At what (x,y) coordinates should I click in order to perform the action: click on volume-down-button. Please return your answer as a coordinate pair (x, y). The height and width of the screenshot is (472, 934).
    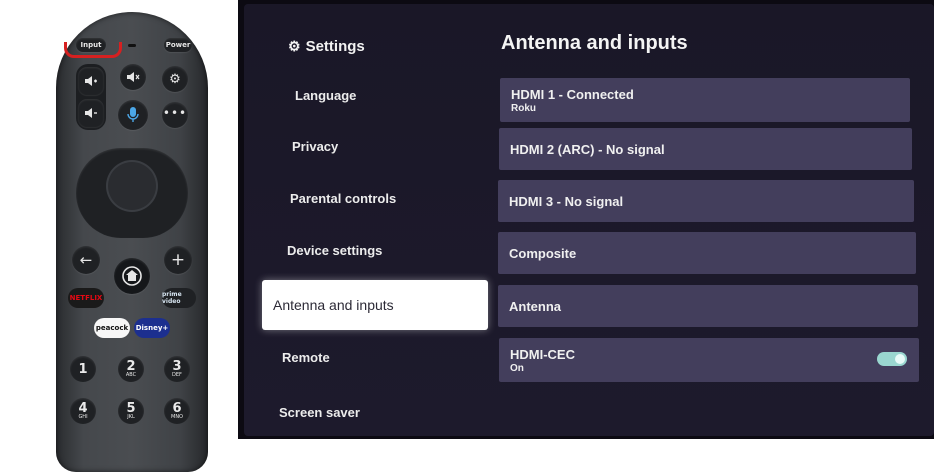
    Looking at the image, I should click on (91, 113).